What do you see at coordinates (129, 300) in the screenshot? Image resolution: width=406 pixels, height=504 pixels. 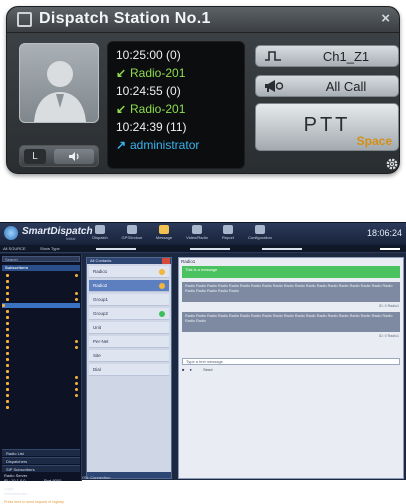 I see `contact-row: Group1` at bounding box center [129, 300].